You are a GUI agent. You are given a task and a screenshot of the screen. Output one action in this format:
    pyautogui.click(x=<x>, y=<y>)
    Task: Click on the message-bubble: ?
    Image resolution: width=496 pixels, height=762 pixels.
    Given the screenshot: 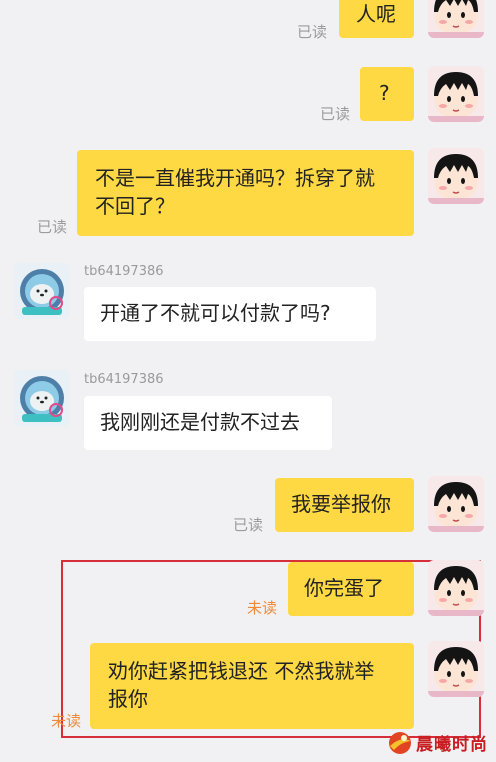 What is the action you would take?
    pyautogui.click(x=387, y=94)
    